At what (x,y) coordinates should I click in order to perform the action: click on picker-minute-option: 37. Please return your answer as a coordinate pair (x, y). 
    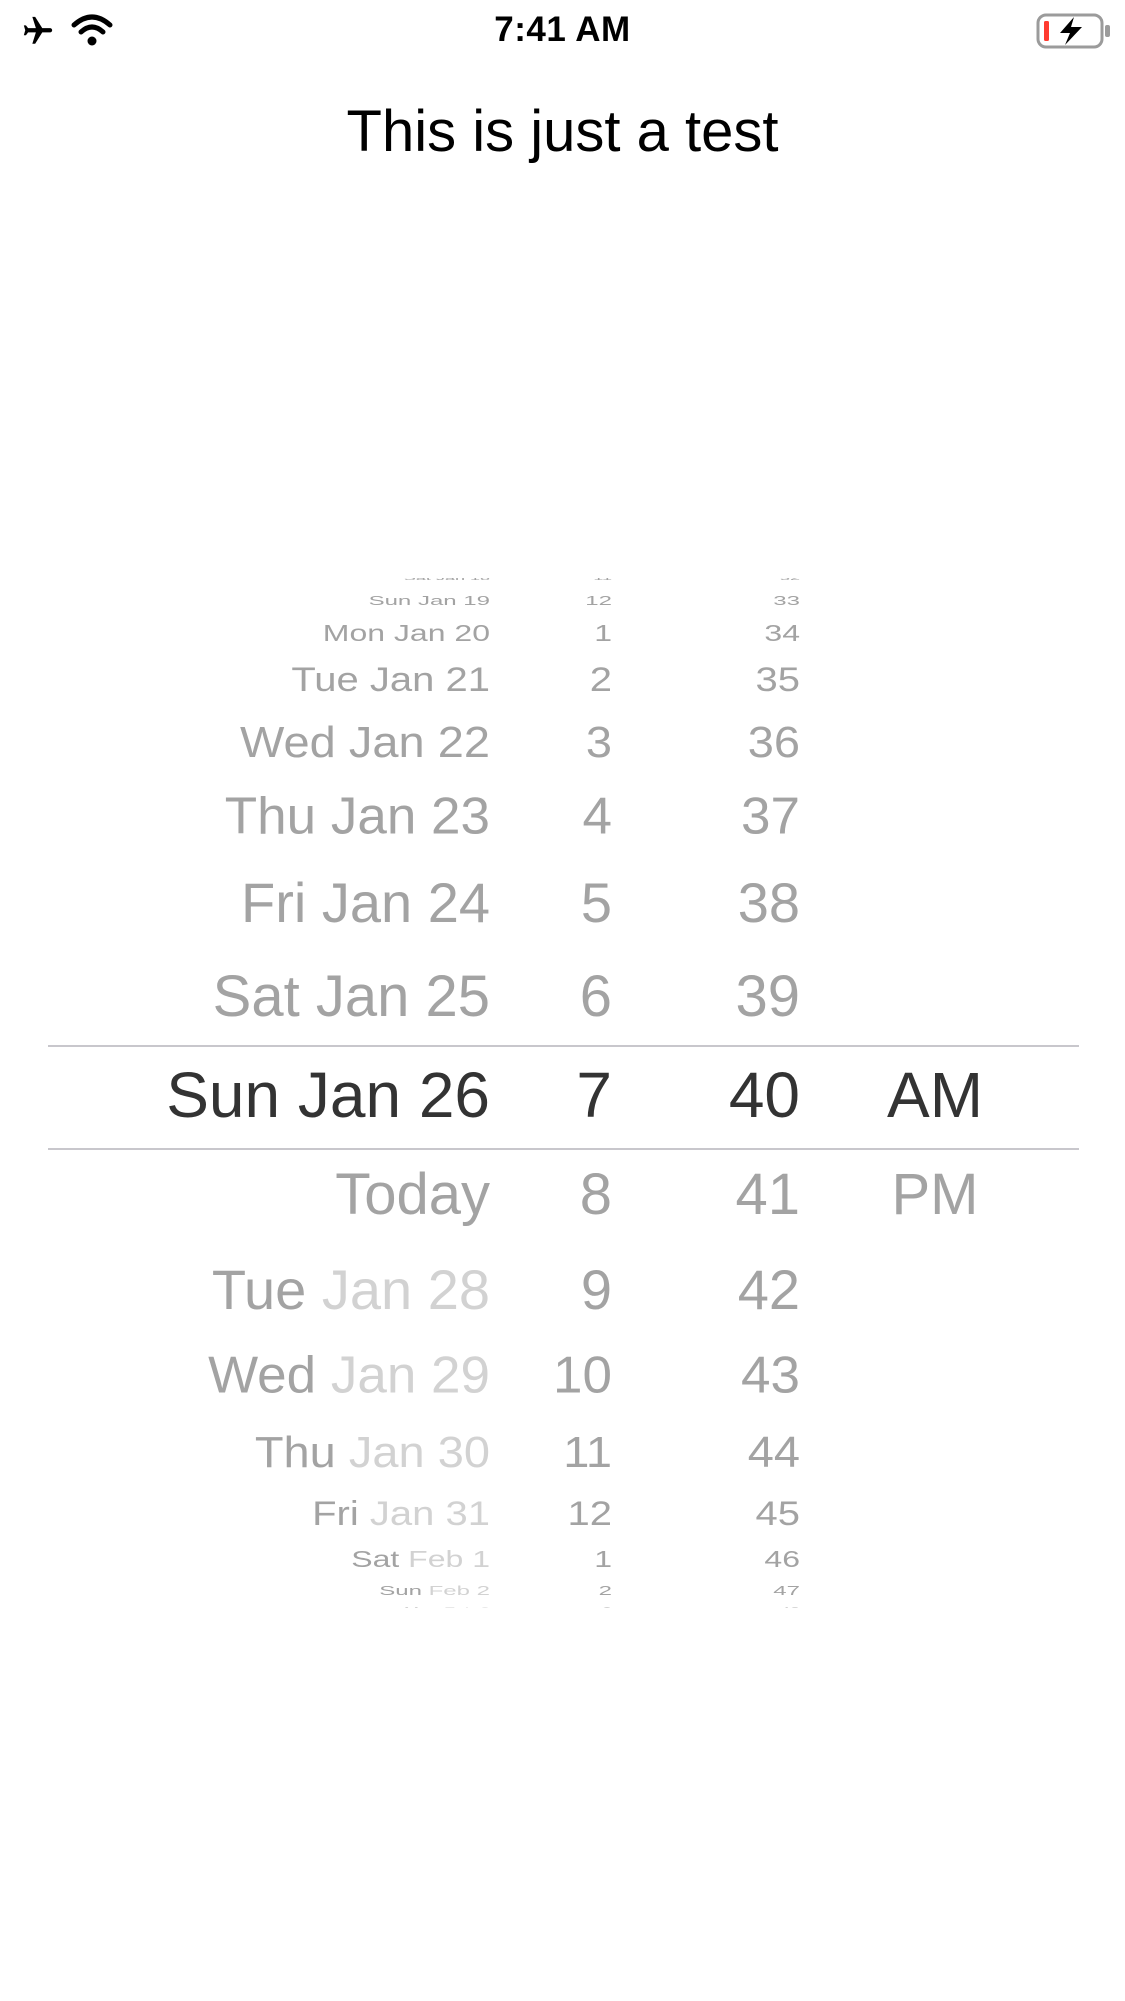
    Looking at the image, I should click on (770, 816).